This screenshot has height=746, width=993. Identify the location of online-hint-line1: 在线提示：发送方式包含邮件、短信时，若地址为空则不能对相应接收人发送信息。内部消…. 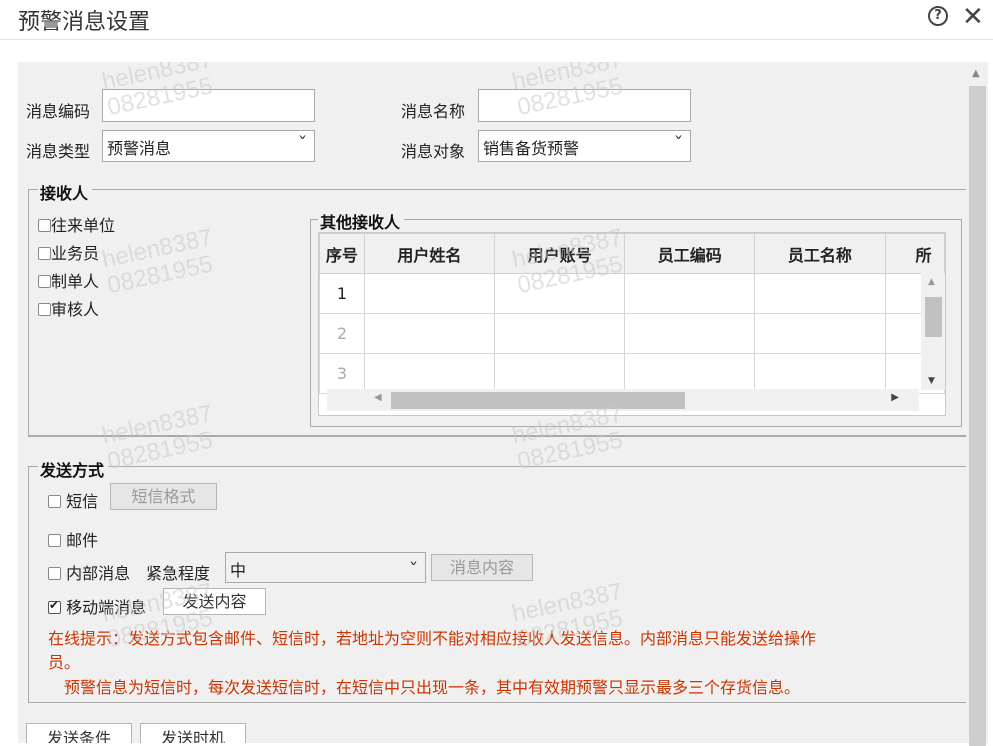
(432, 638).